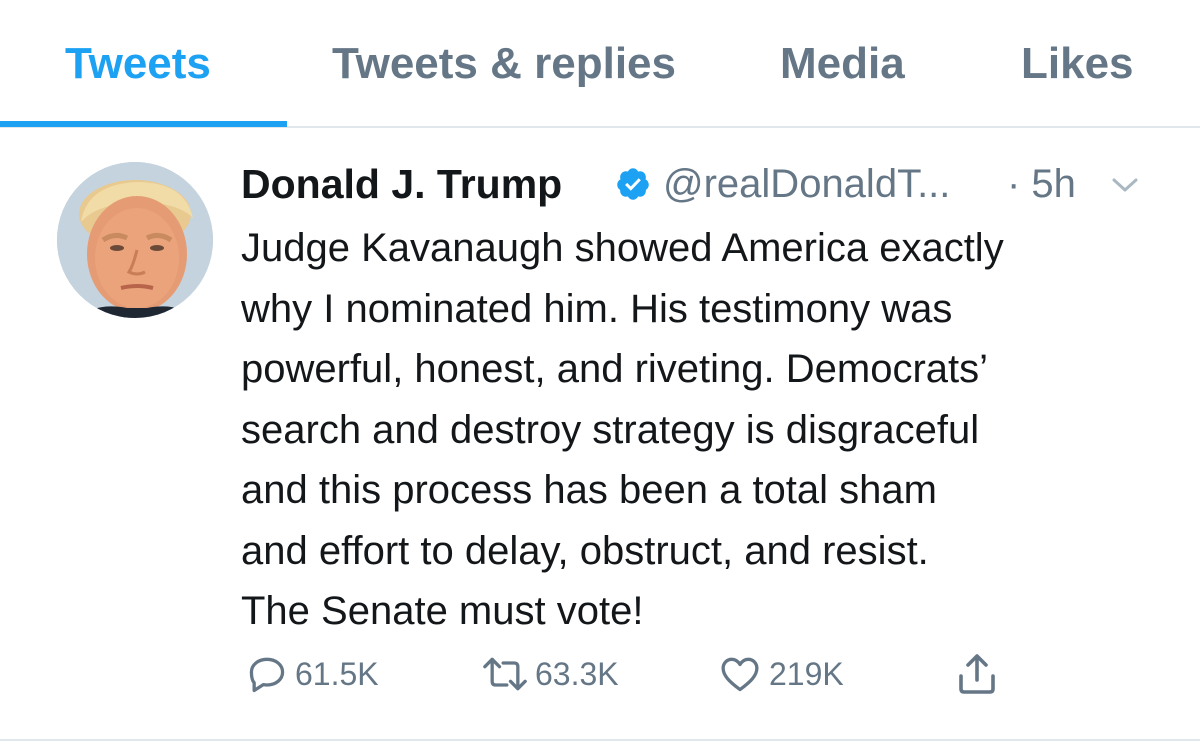  Describe the element at coordinates (641, 674) in the screenshot. I see `tweet-actions: 61.5K 63.3K 219K` at that location.